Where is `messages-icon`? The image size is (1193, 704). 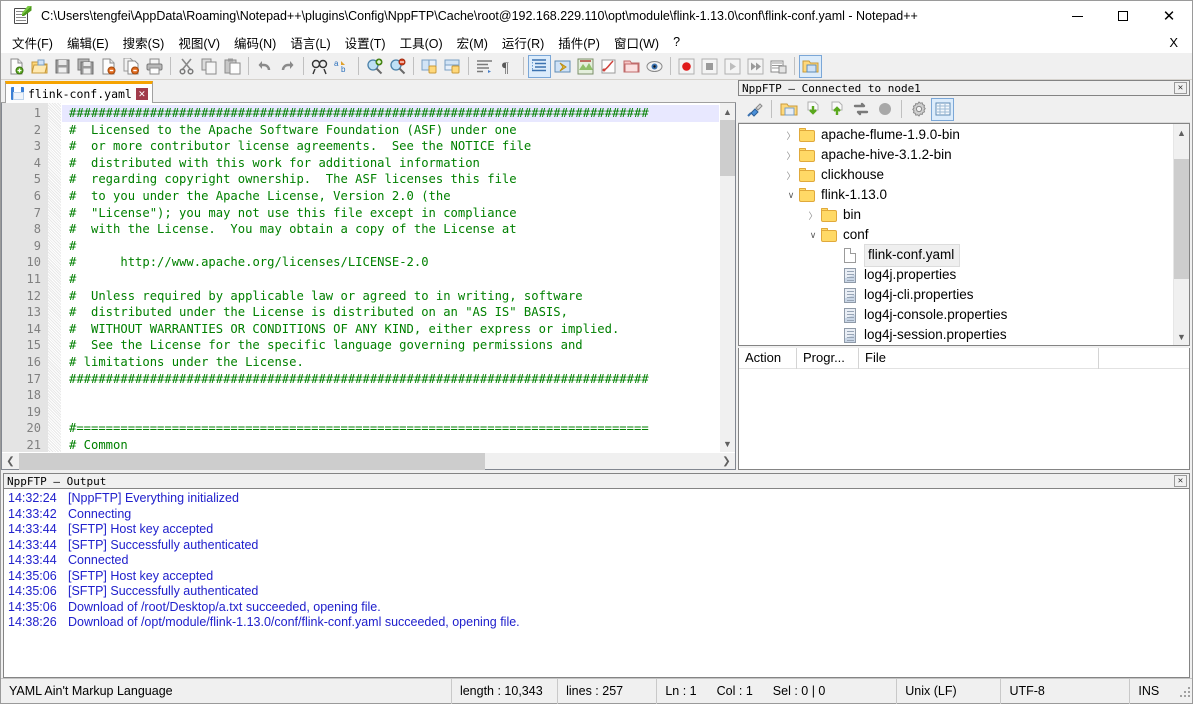 messages-icon is located at coordinates (942, 109).